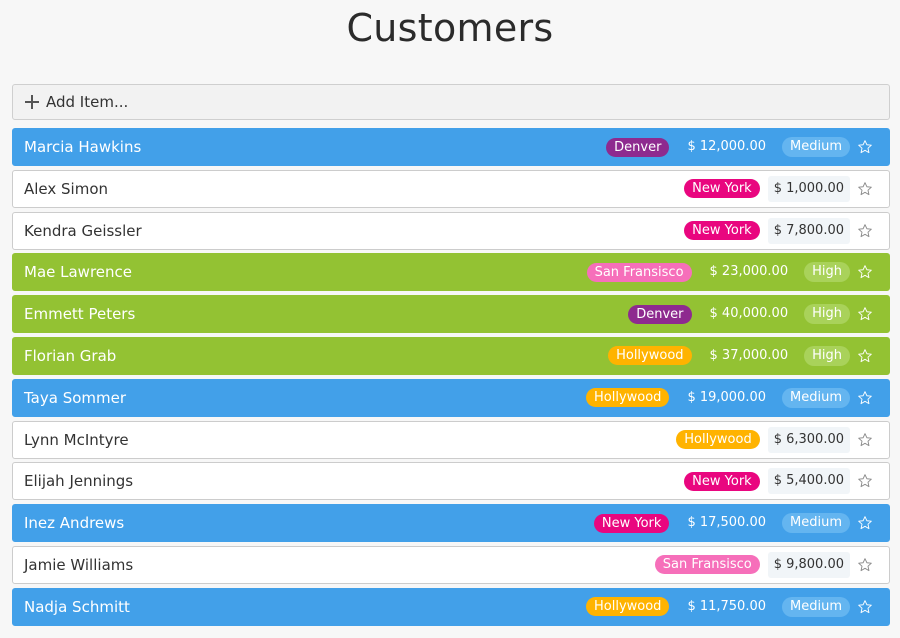 The image size is (900, 638). I want to click on customer-row: Emmett Peters Denver $ 40,000.00 High, so click(451, 314).